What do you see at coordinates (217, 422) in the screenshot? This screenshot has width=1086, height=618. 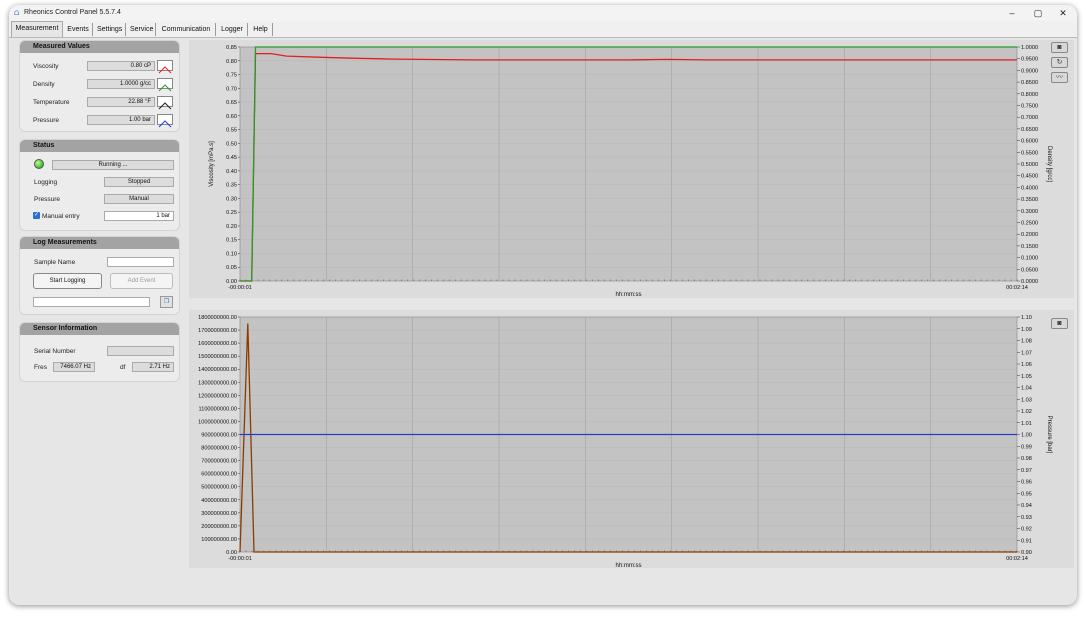 I see `lower-chart-y-tick-label: 1000000000.00` at bounding box center [217, 422].